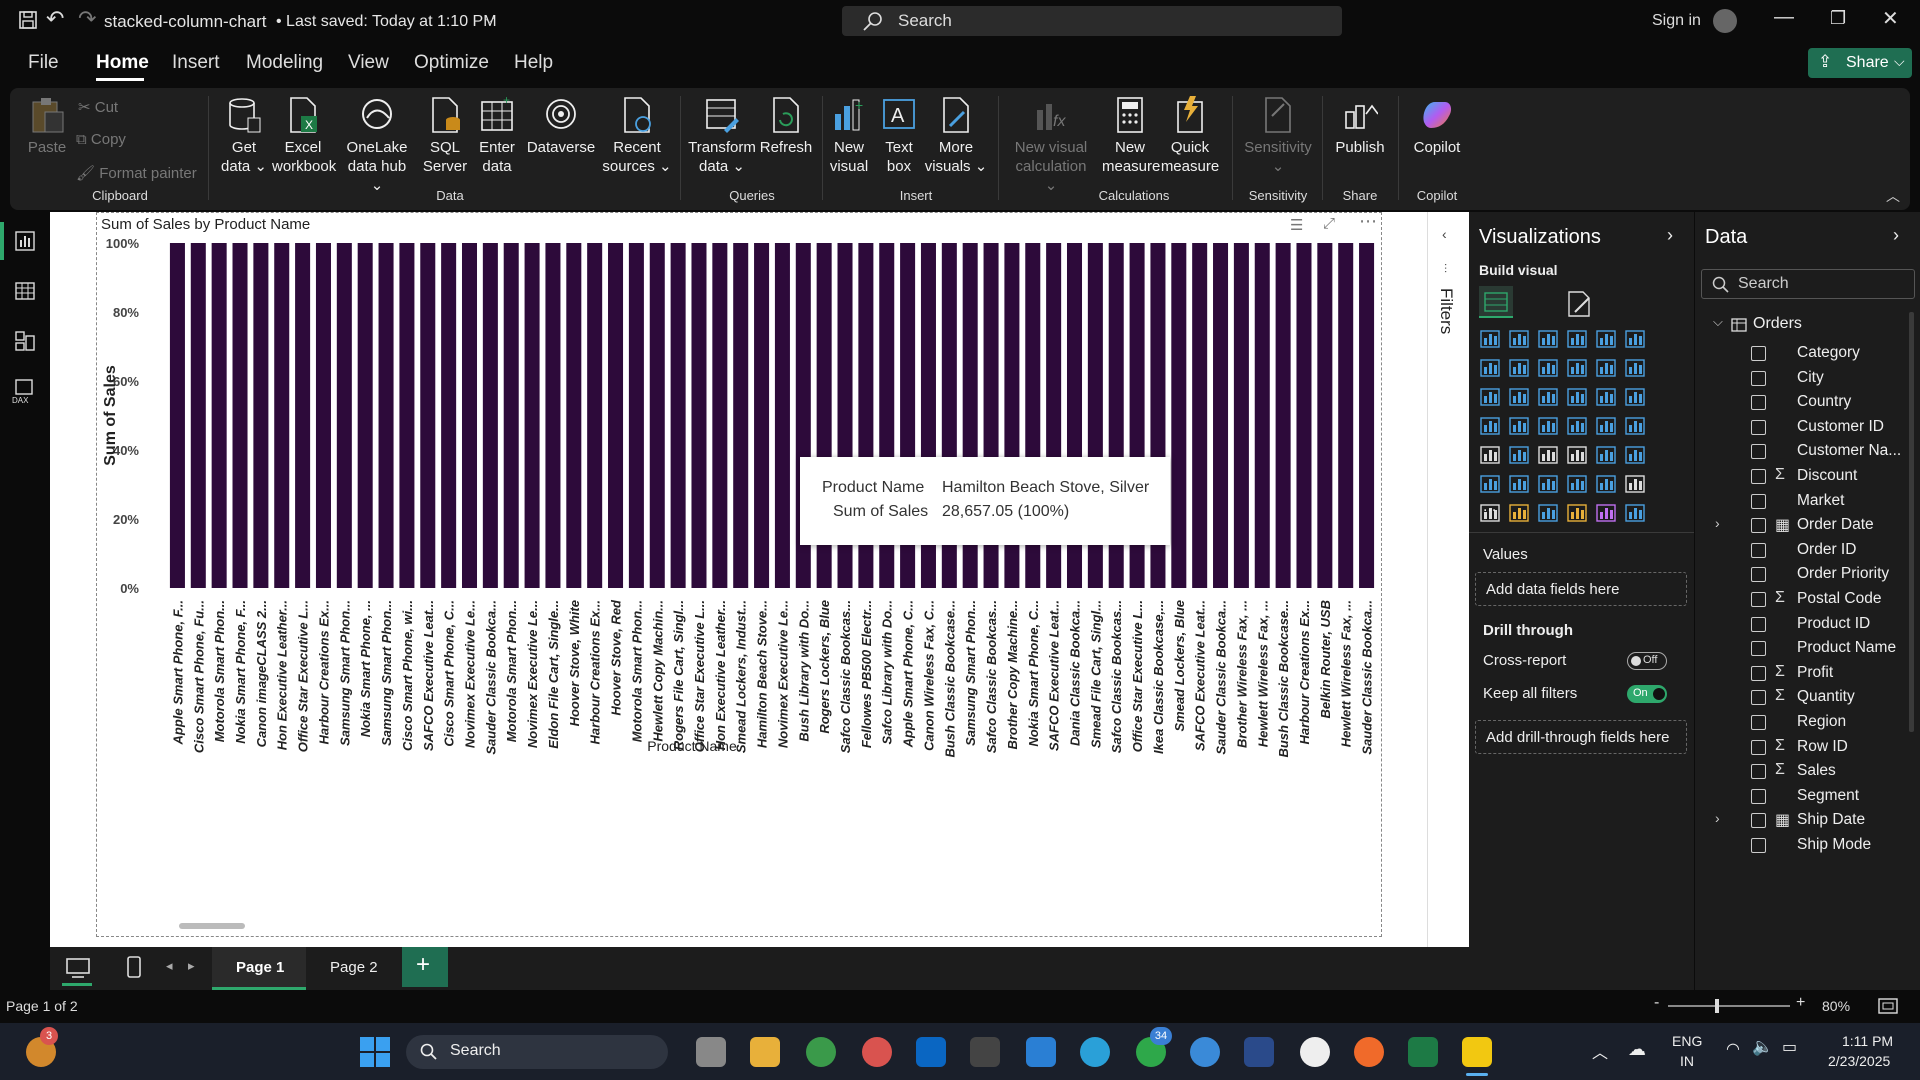  I want to click on cut-button: ✂ Cut, so click(98, 107).